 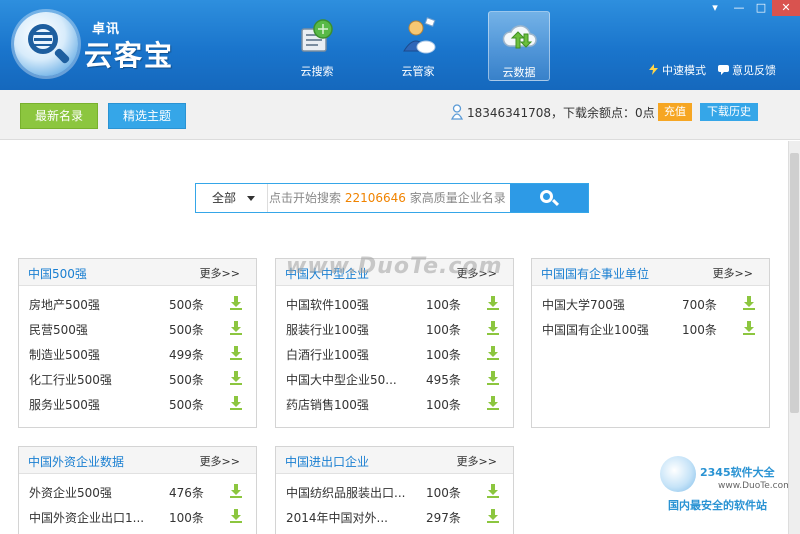 I want to click on item-count: 297条, so click(x=443, y=518).